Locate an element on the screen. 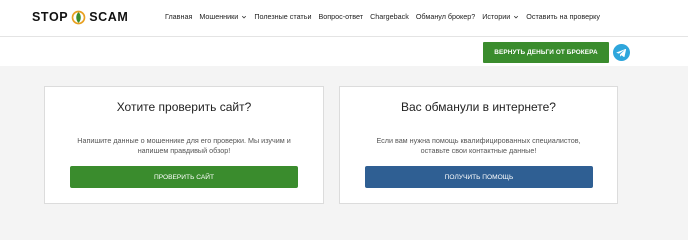 The height and width of the screenshot is (240, 688). nav-item-label: Вопрос-ответ is located at coordinates (341, 16).